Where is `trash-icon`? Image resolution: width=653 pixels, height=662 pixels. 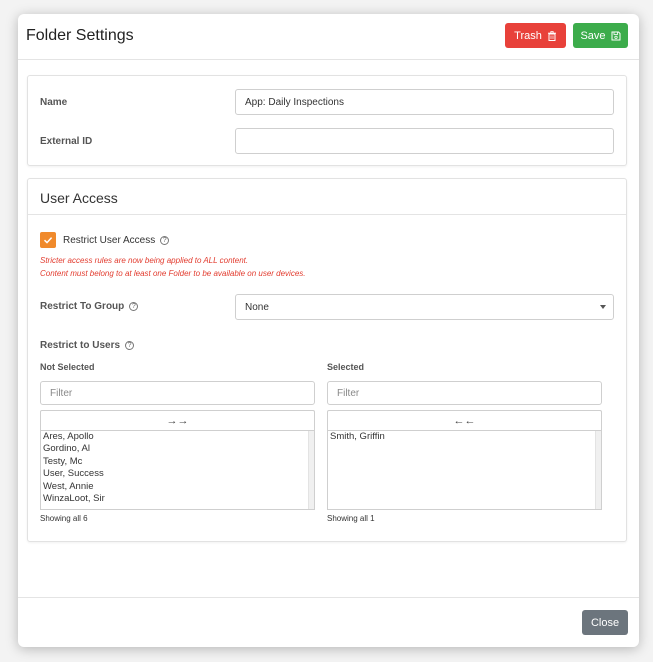 trash-icon is located at coordinates (551, 35).